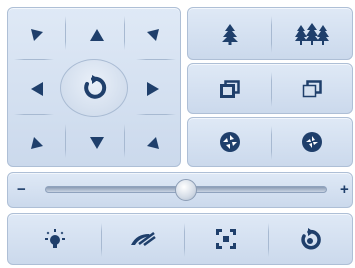 Image resolution: width=355 pixels, height=268 pixels. I want to click on arrow-up-icon, so click(97, 35).